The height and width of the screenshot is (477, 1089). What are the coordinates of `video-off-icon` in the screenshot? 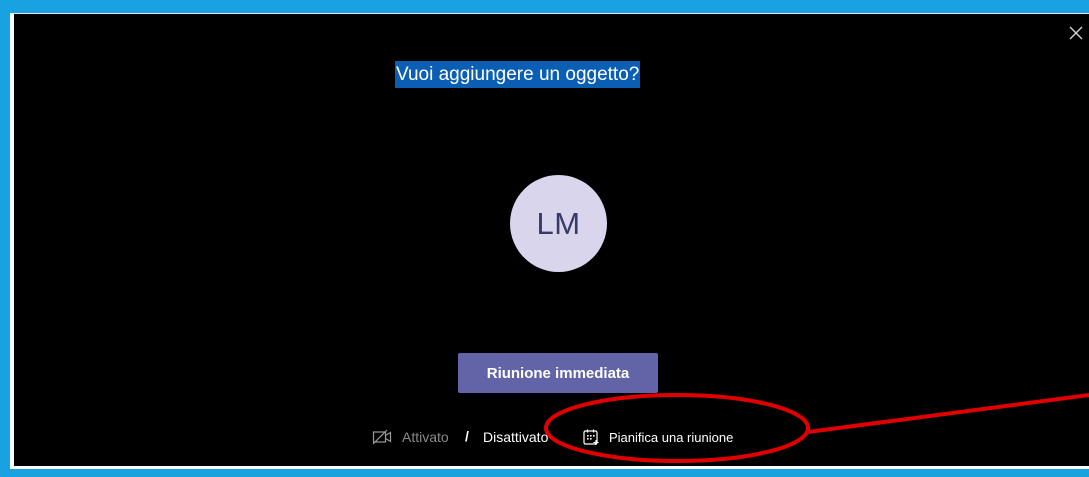 It's located at (382, 437).